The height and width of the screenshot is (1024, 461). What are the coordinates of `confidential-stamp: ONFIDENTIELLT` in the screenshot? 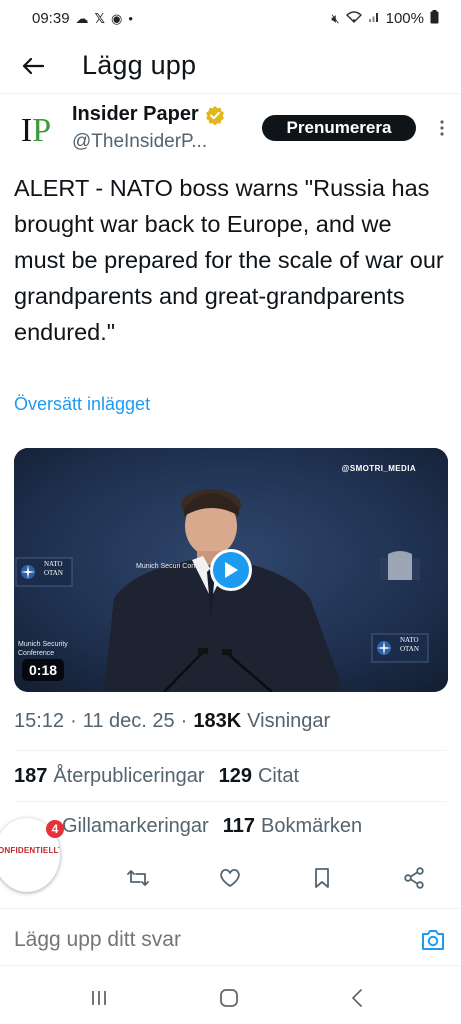 It's located at (30, 850).